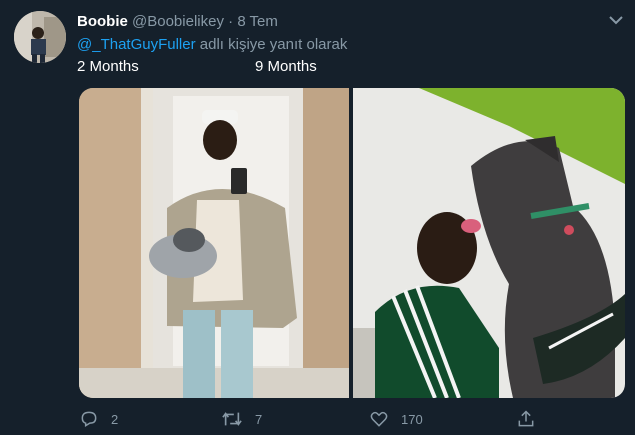 The image size is (635, 435). I want to click on reply-context: @_ThatGuyFuller adlı kişiye yanıt olarak, so click(212, 44).